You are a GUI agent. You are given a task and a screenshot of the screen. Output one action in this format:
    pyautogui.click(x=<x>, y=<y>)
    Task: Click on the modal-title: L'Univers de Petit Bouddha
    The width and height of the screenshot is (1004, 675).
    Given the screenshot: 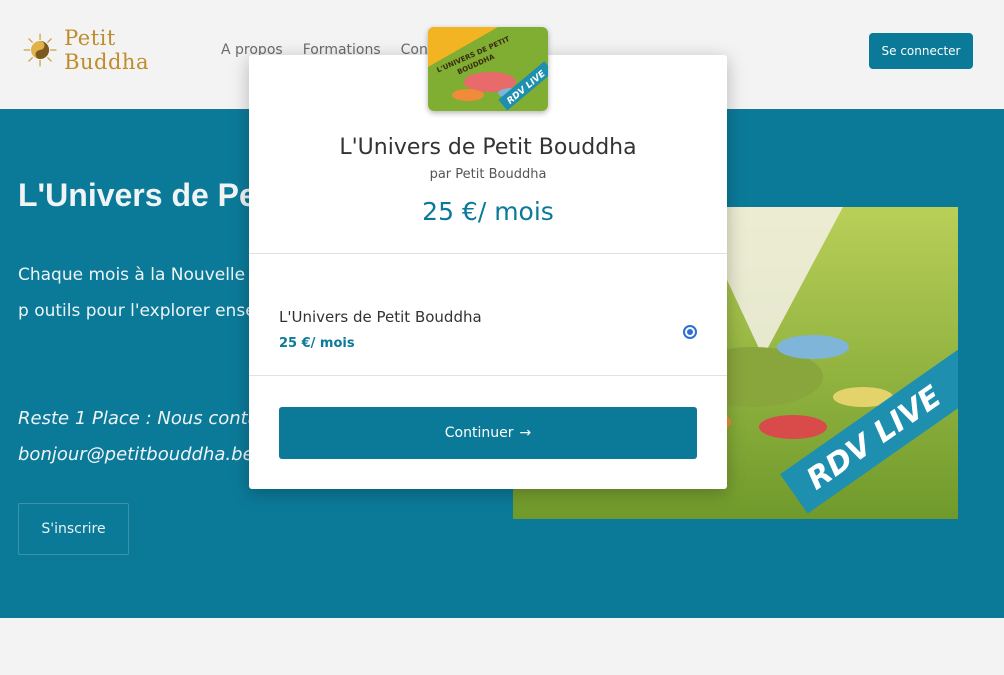 What is the action you would take?
    pyautogui.click(x=488, y=147)
    